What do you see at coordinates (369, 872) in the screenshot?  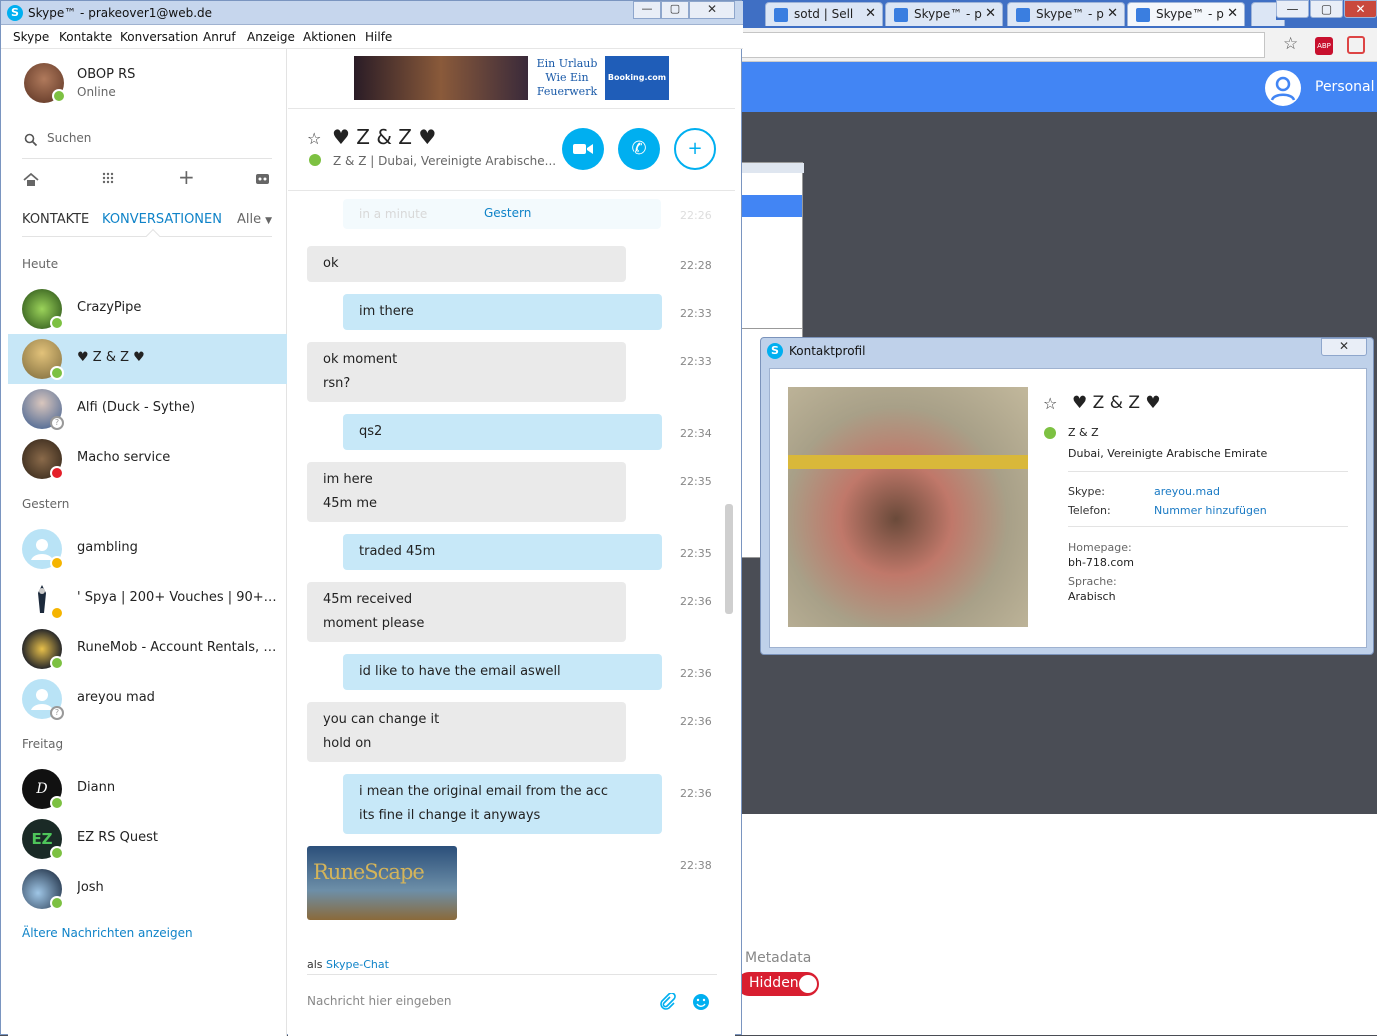 I see `image-logo-text: RuneScape` at bounding box center [369, 872].